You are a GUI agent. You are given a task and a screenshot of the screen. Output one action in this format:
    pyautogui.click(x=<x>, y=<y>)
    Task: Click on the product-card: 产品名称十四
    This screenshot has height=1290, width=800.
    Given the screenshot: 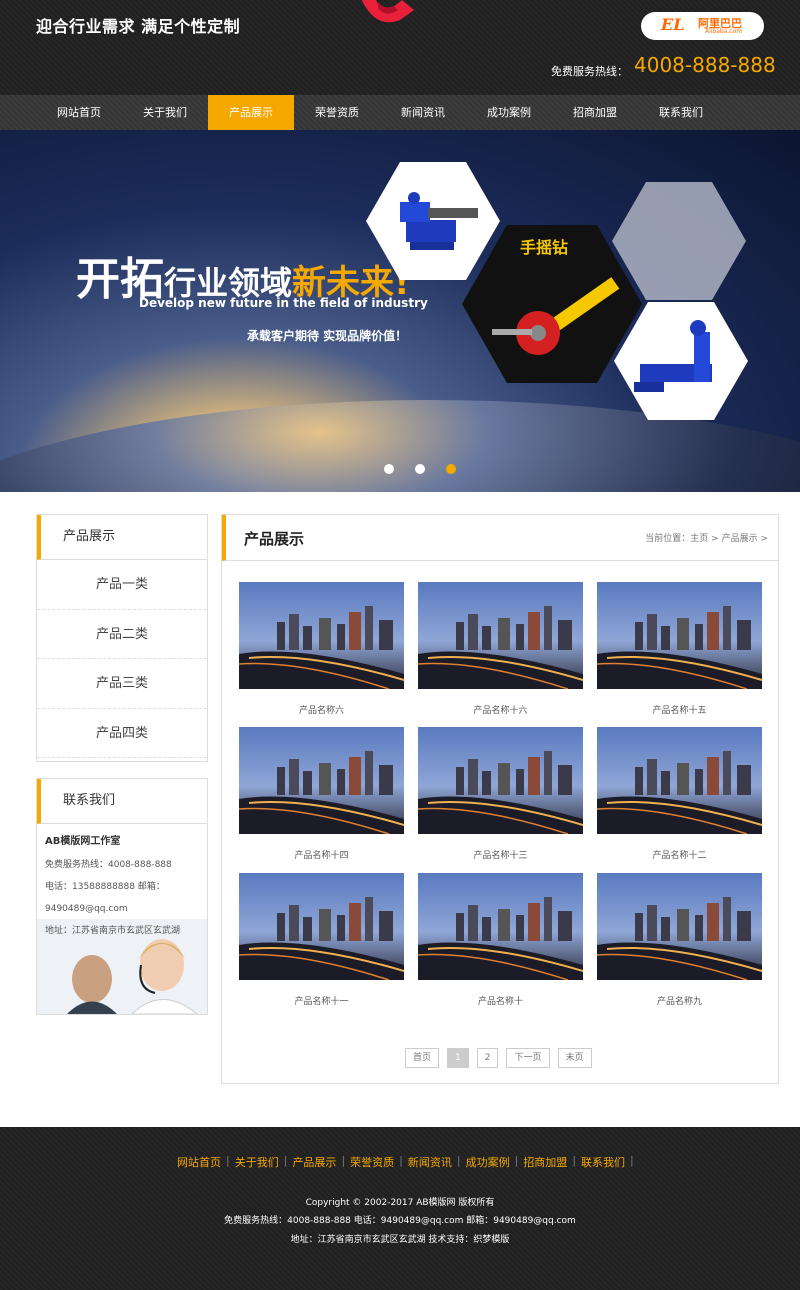 What is the action you would take?
    pyautogui.click(x=321, y=794)
    